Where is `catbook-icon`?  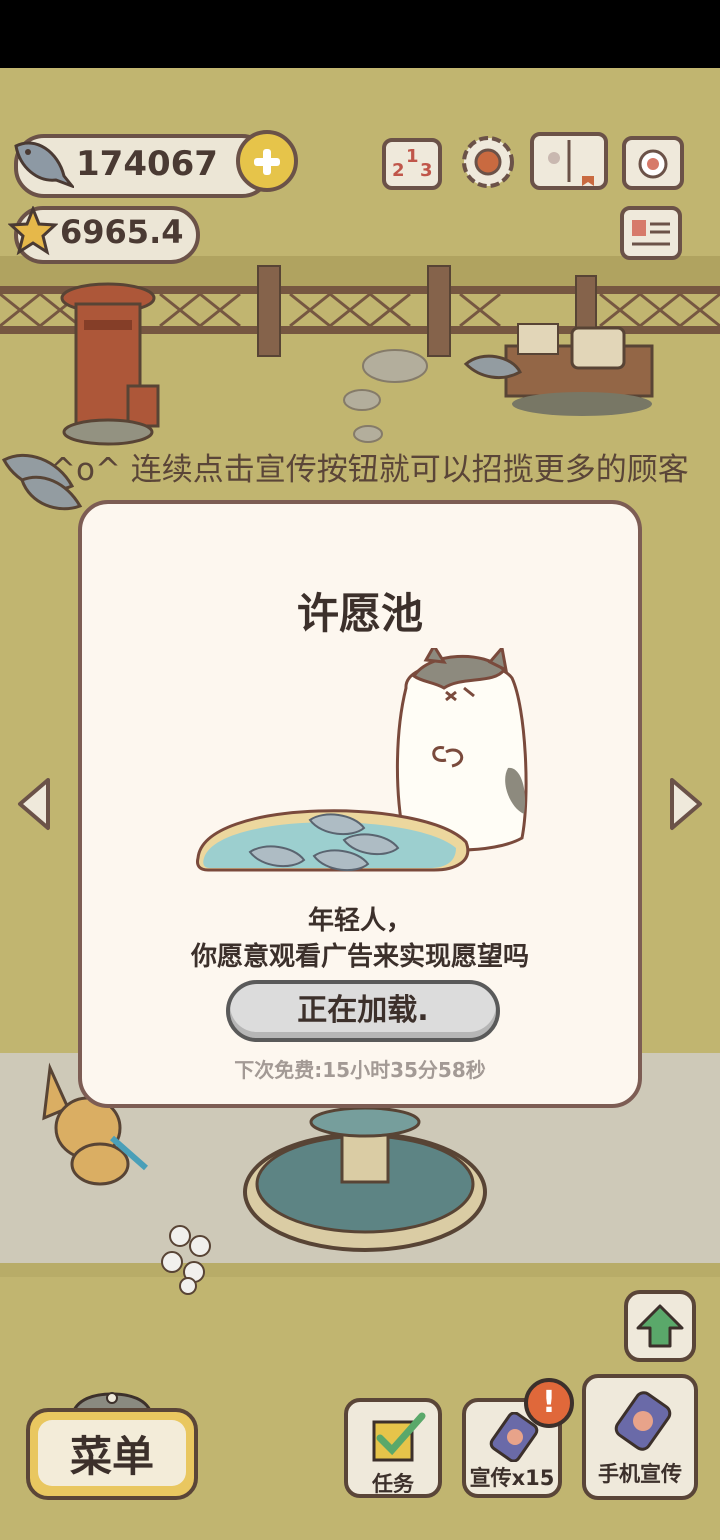
catbook-icon is located at coordinates (569, 161).